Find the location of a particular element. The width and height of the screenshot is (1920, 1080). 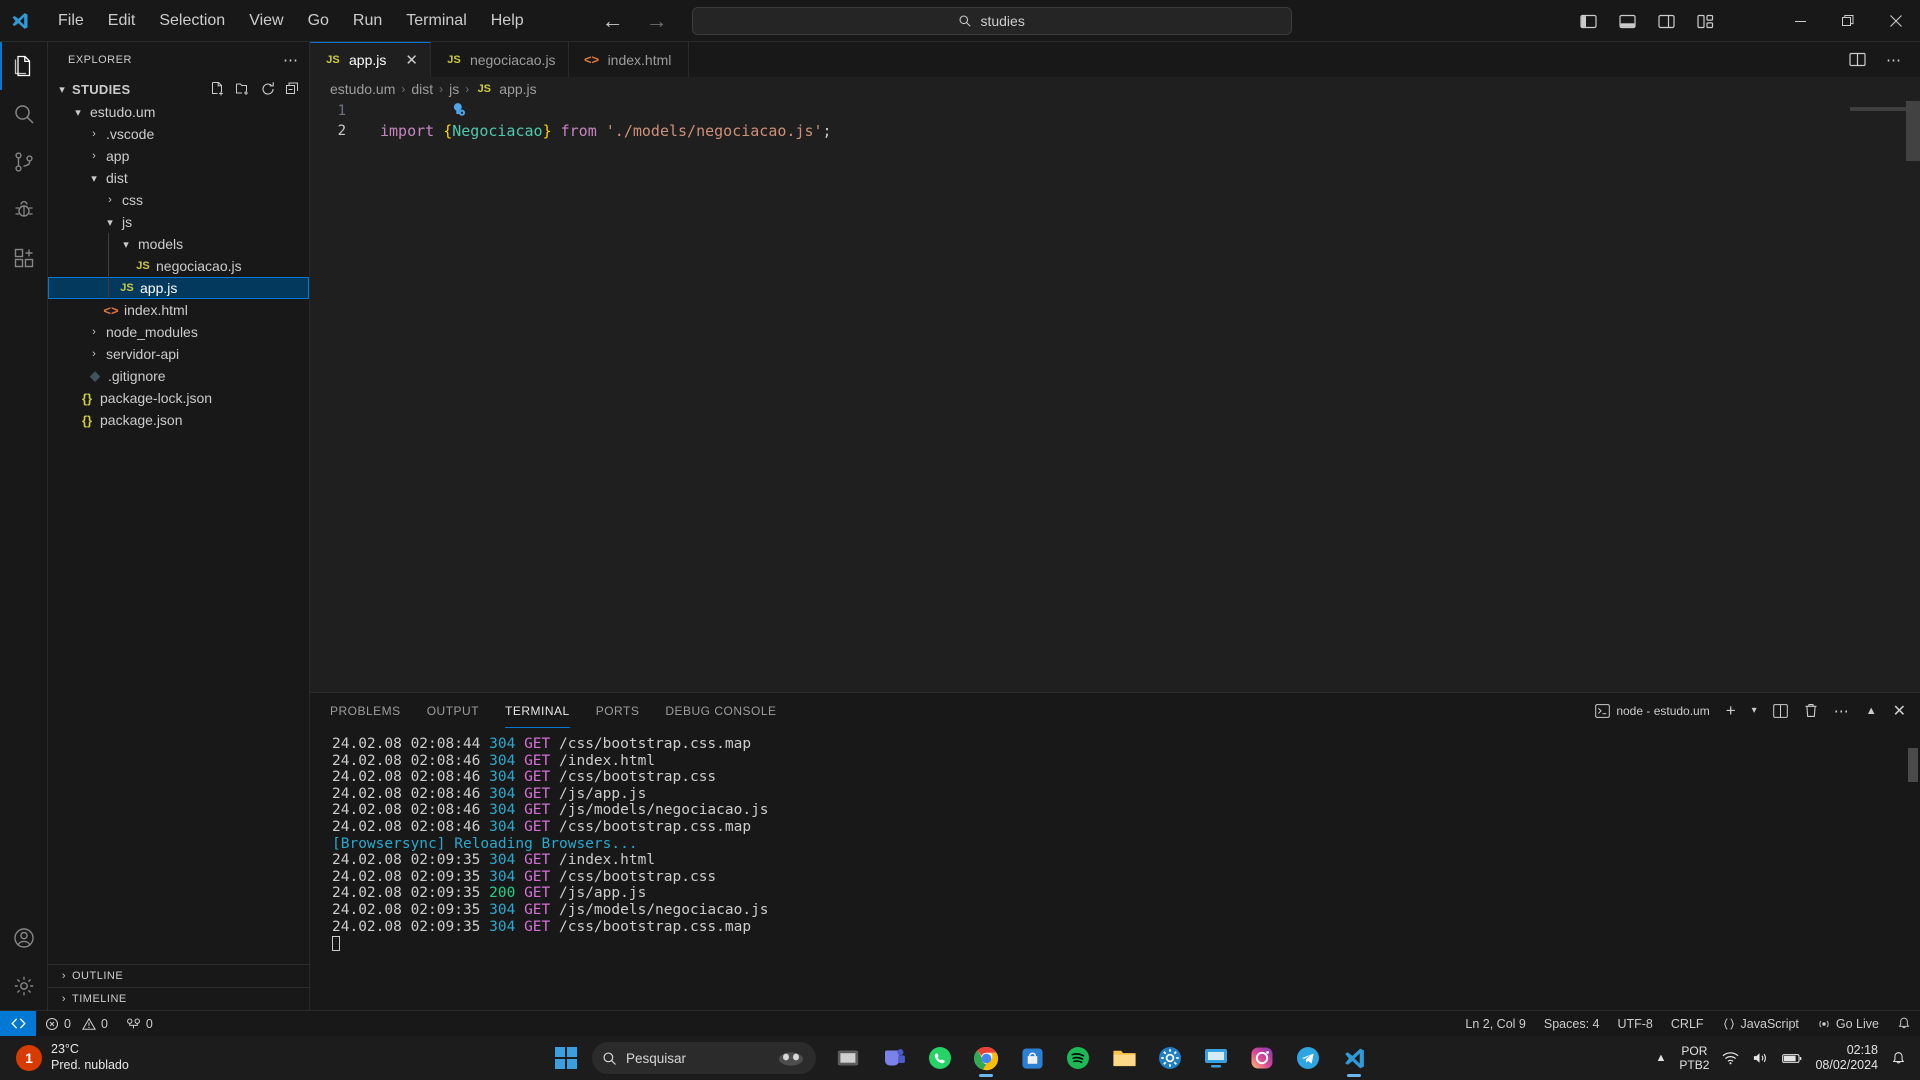

battery-icon is located at coordinates (1792, 1058).